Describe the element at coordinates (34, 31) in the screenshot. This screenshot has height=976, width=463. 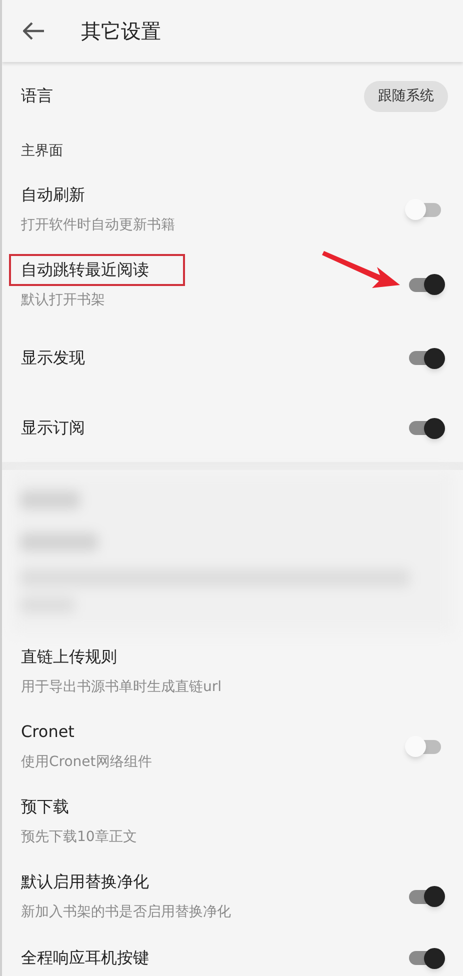
I see `back-arrow-icon` at that location.